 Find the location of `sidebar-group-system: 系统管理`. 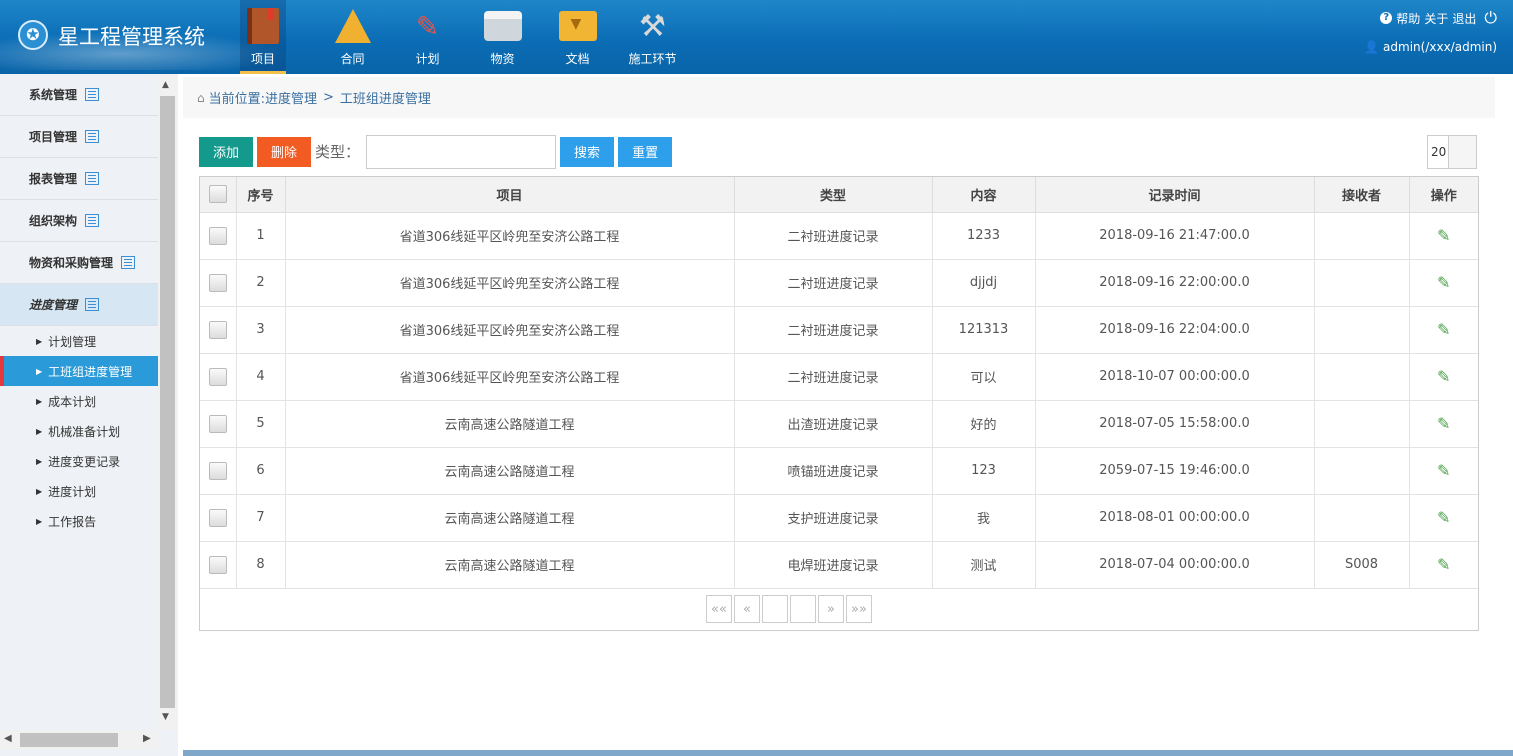

sidebar-group-system: 系统管理 is located at coordinates (79, 95).